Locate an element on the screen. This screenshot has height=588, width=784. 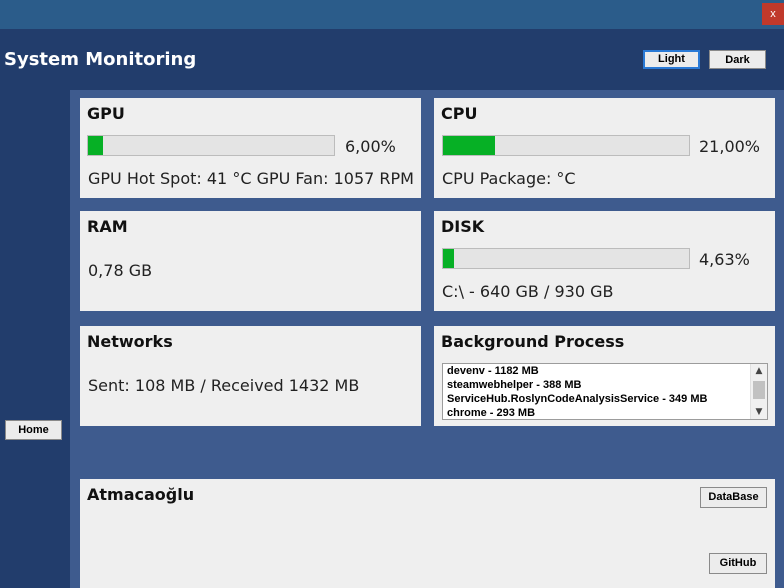
scroll-down-icon: ▼ is located at coordinates (759, 412).